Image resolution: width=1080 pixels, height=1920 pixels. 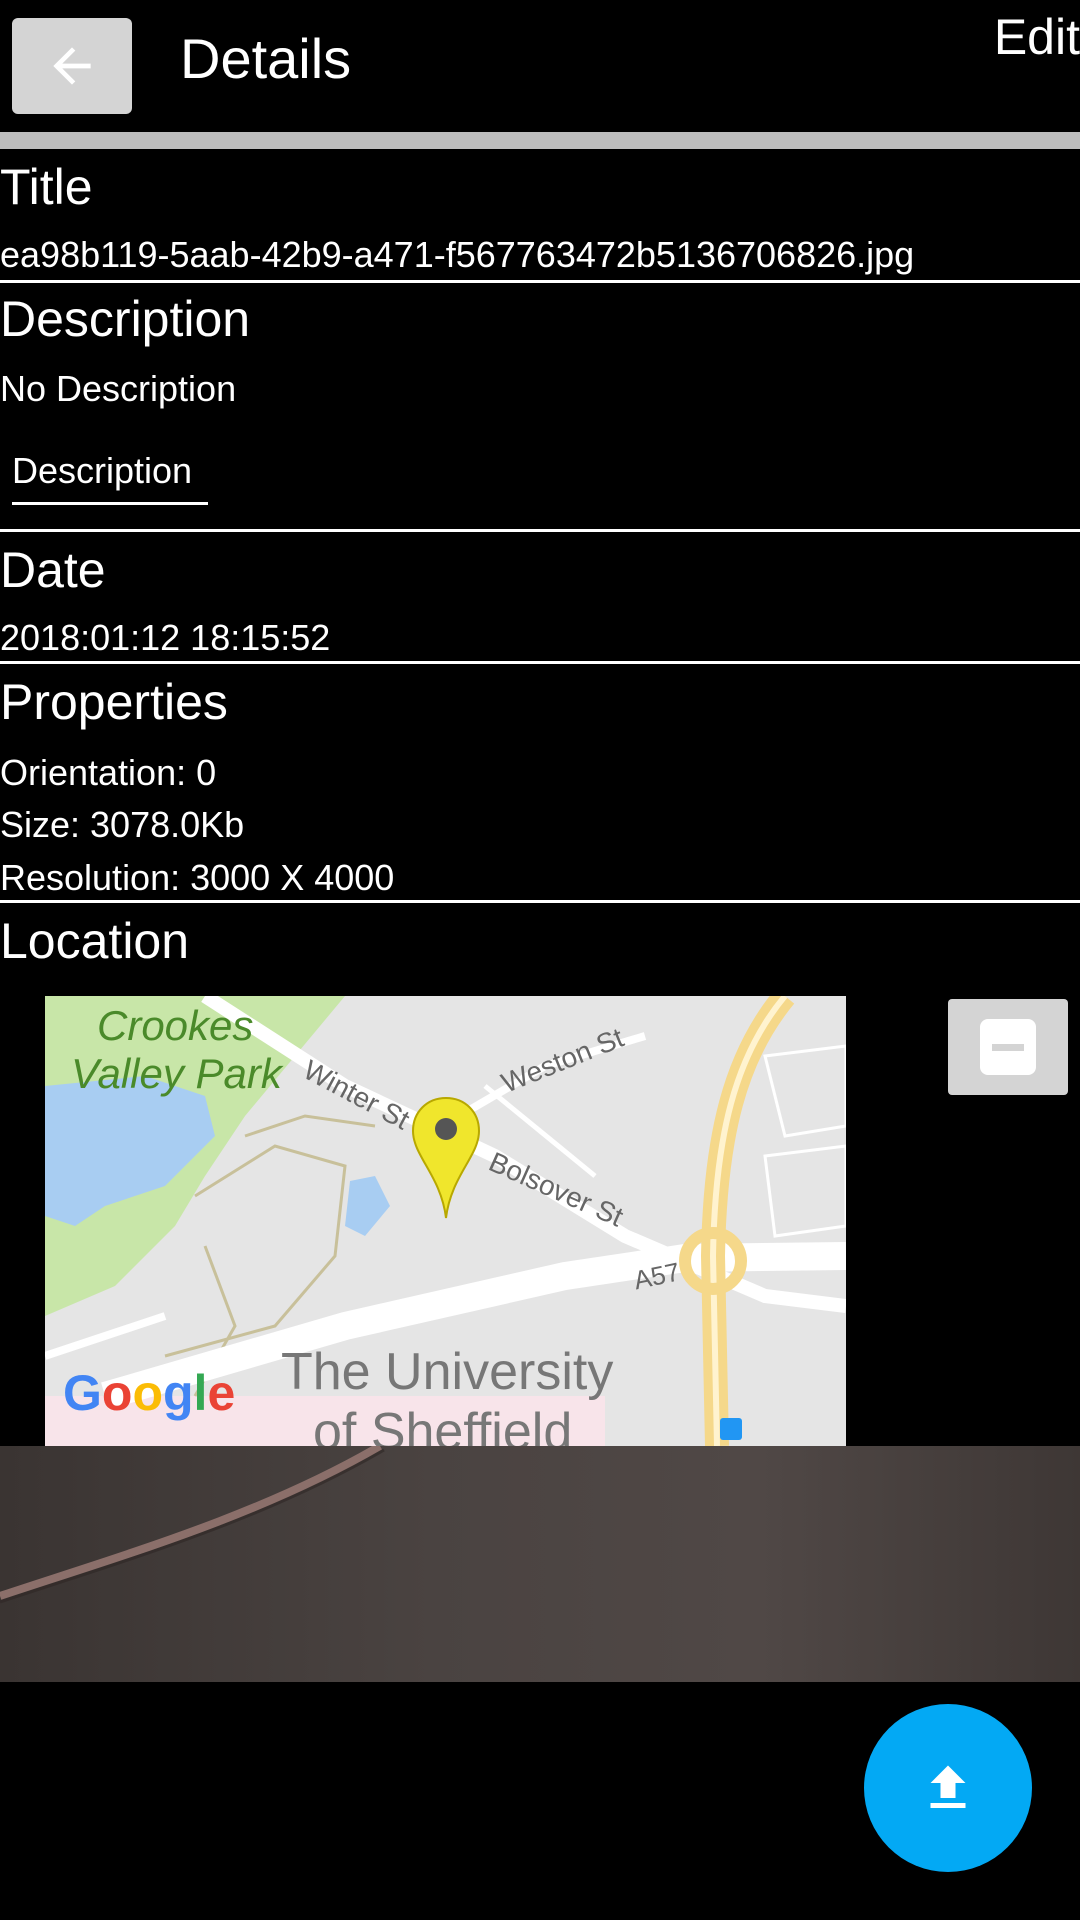 I want to click on date-value: 2018:01:12 18:15:52, so click(x=165, y=637).